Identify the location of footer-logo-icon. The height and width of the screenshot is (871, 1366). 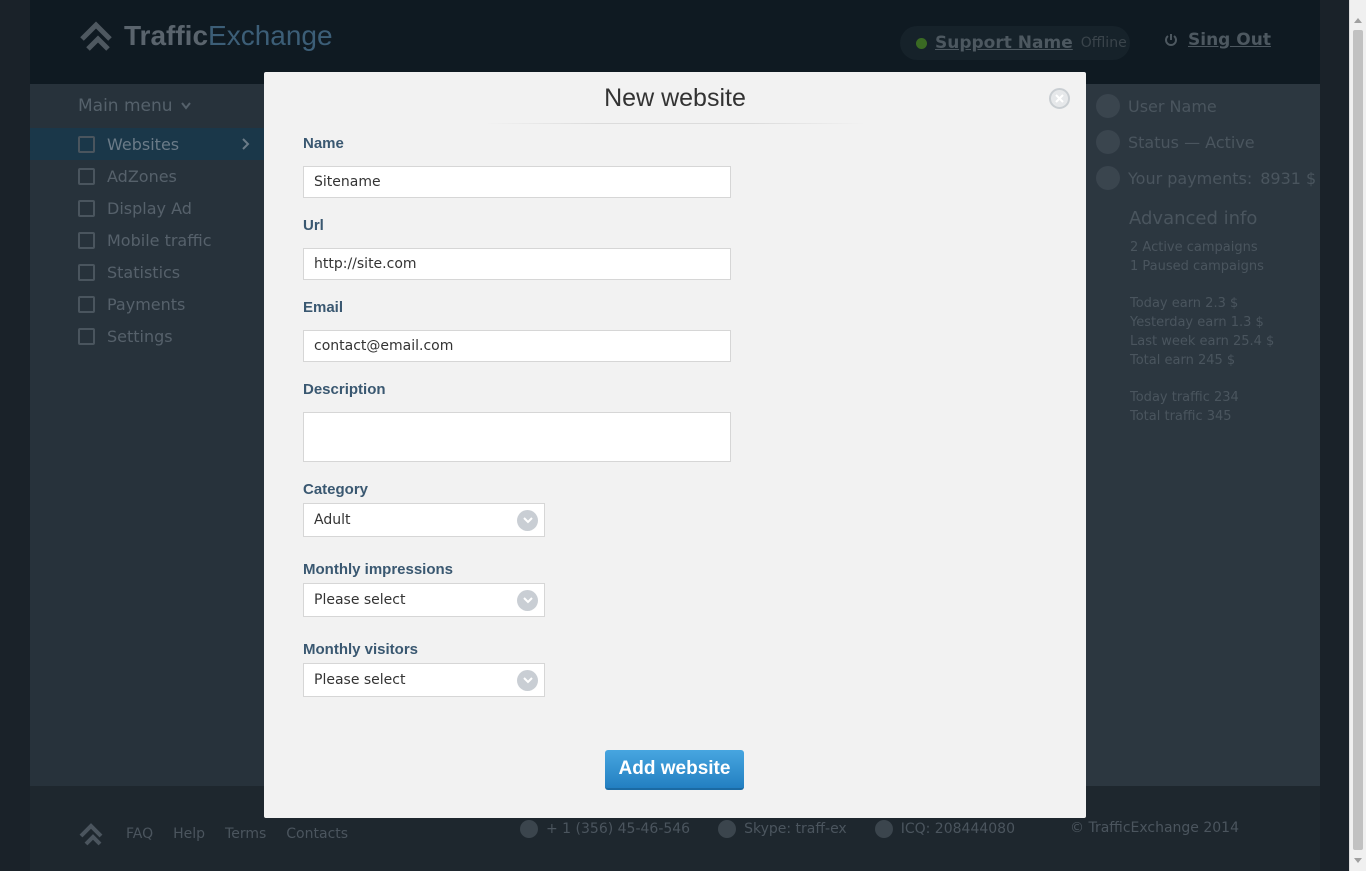
(92, 834).